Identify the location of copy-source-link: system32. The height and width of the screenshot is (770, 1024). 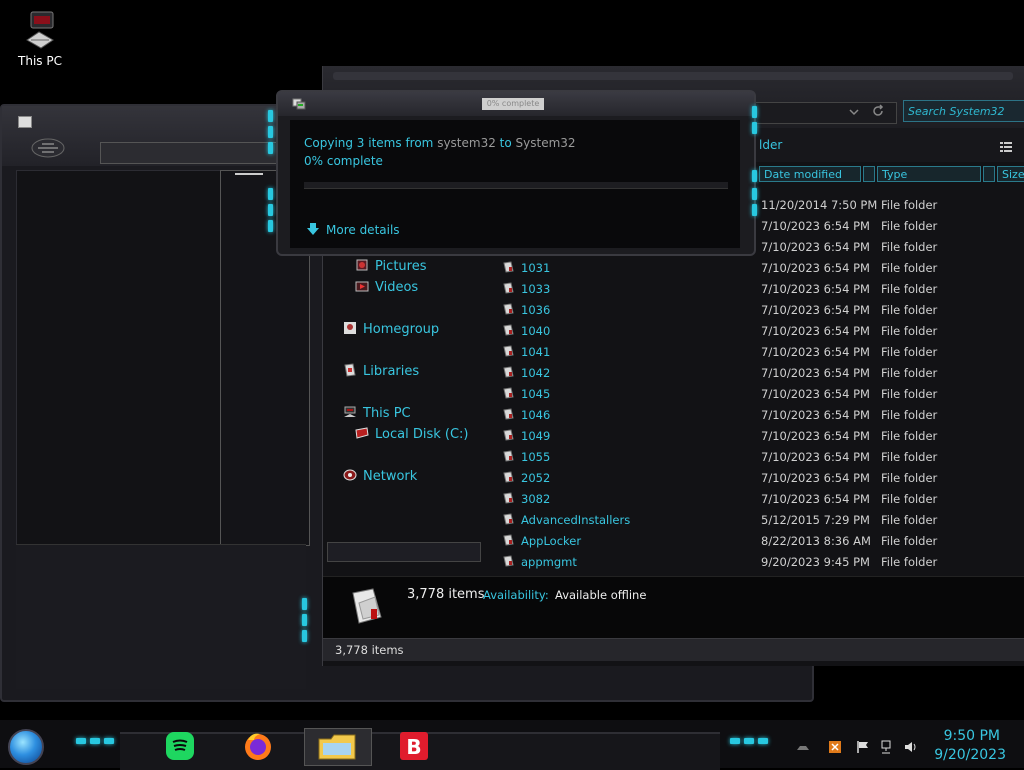
(466, 143).